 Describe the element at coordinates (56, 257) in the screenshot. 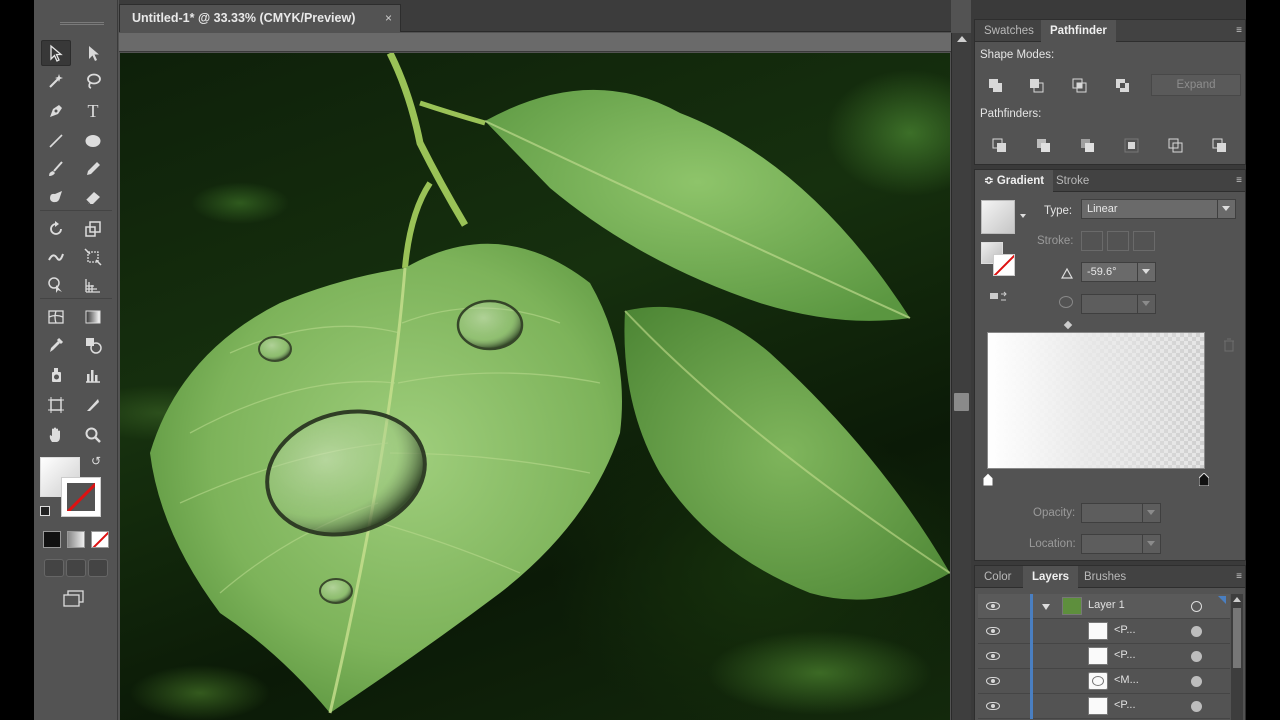

I see `warp-tool` at that location.